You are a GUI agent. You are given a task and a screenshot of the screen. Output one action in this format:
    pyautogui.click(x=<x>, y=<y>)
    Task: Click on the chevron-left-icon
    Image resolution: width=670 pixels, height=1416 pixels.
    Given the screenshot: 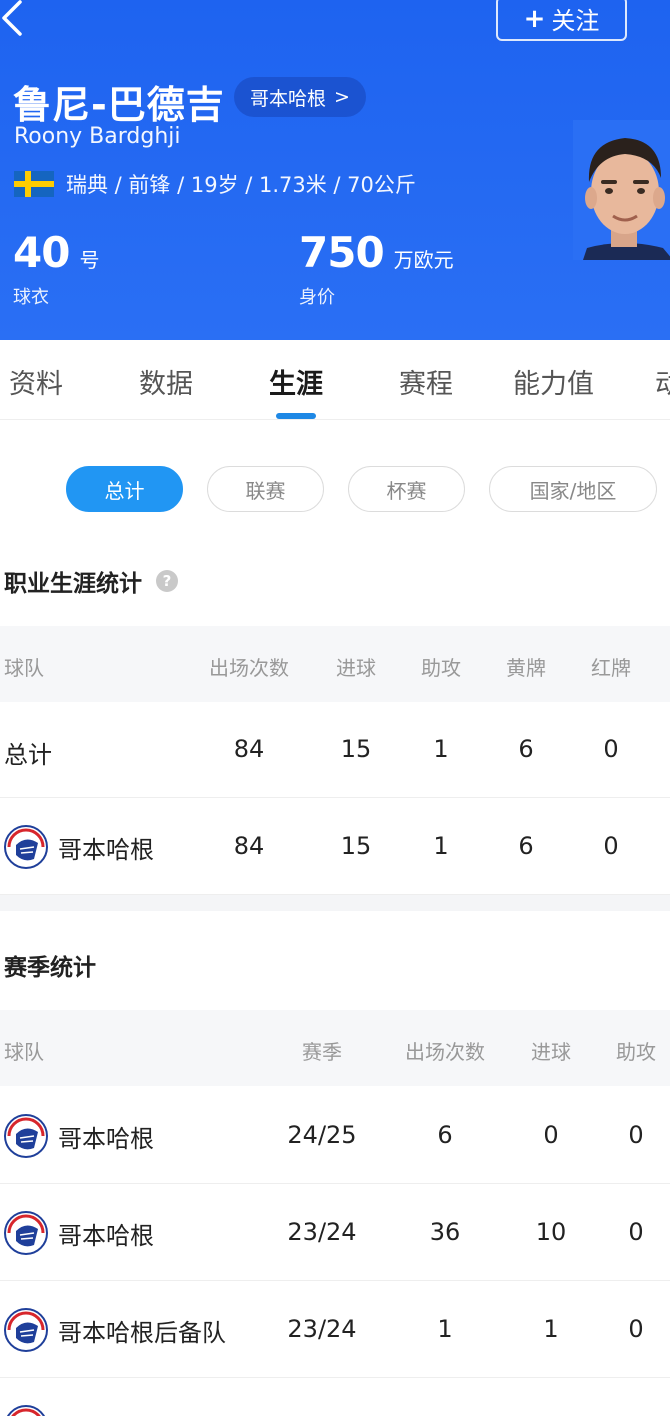 What is the action you would take?
    pyautogui.click(x=12, y=18)
    